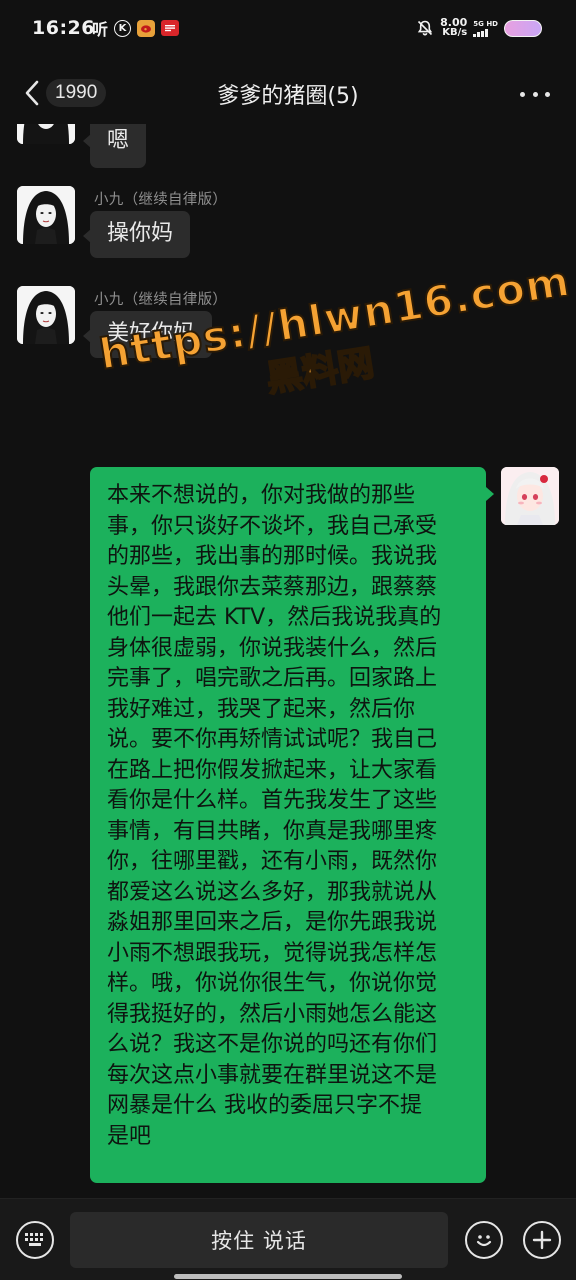  I want to click on signal-icon: 5G HD, so click(485, 28).